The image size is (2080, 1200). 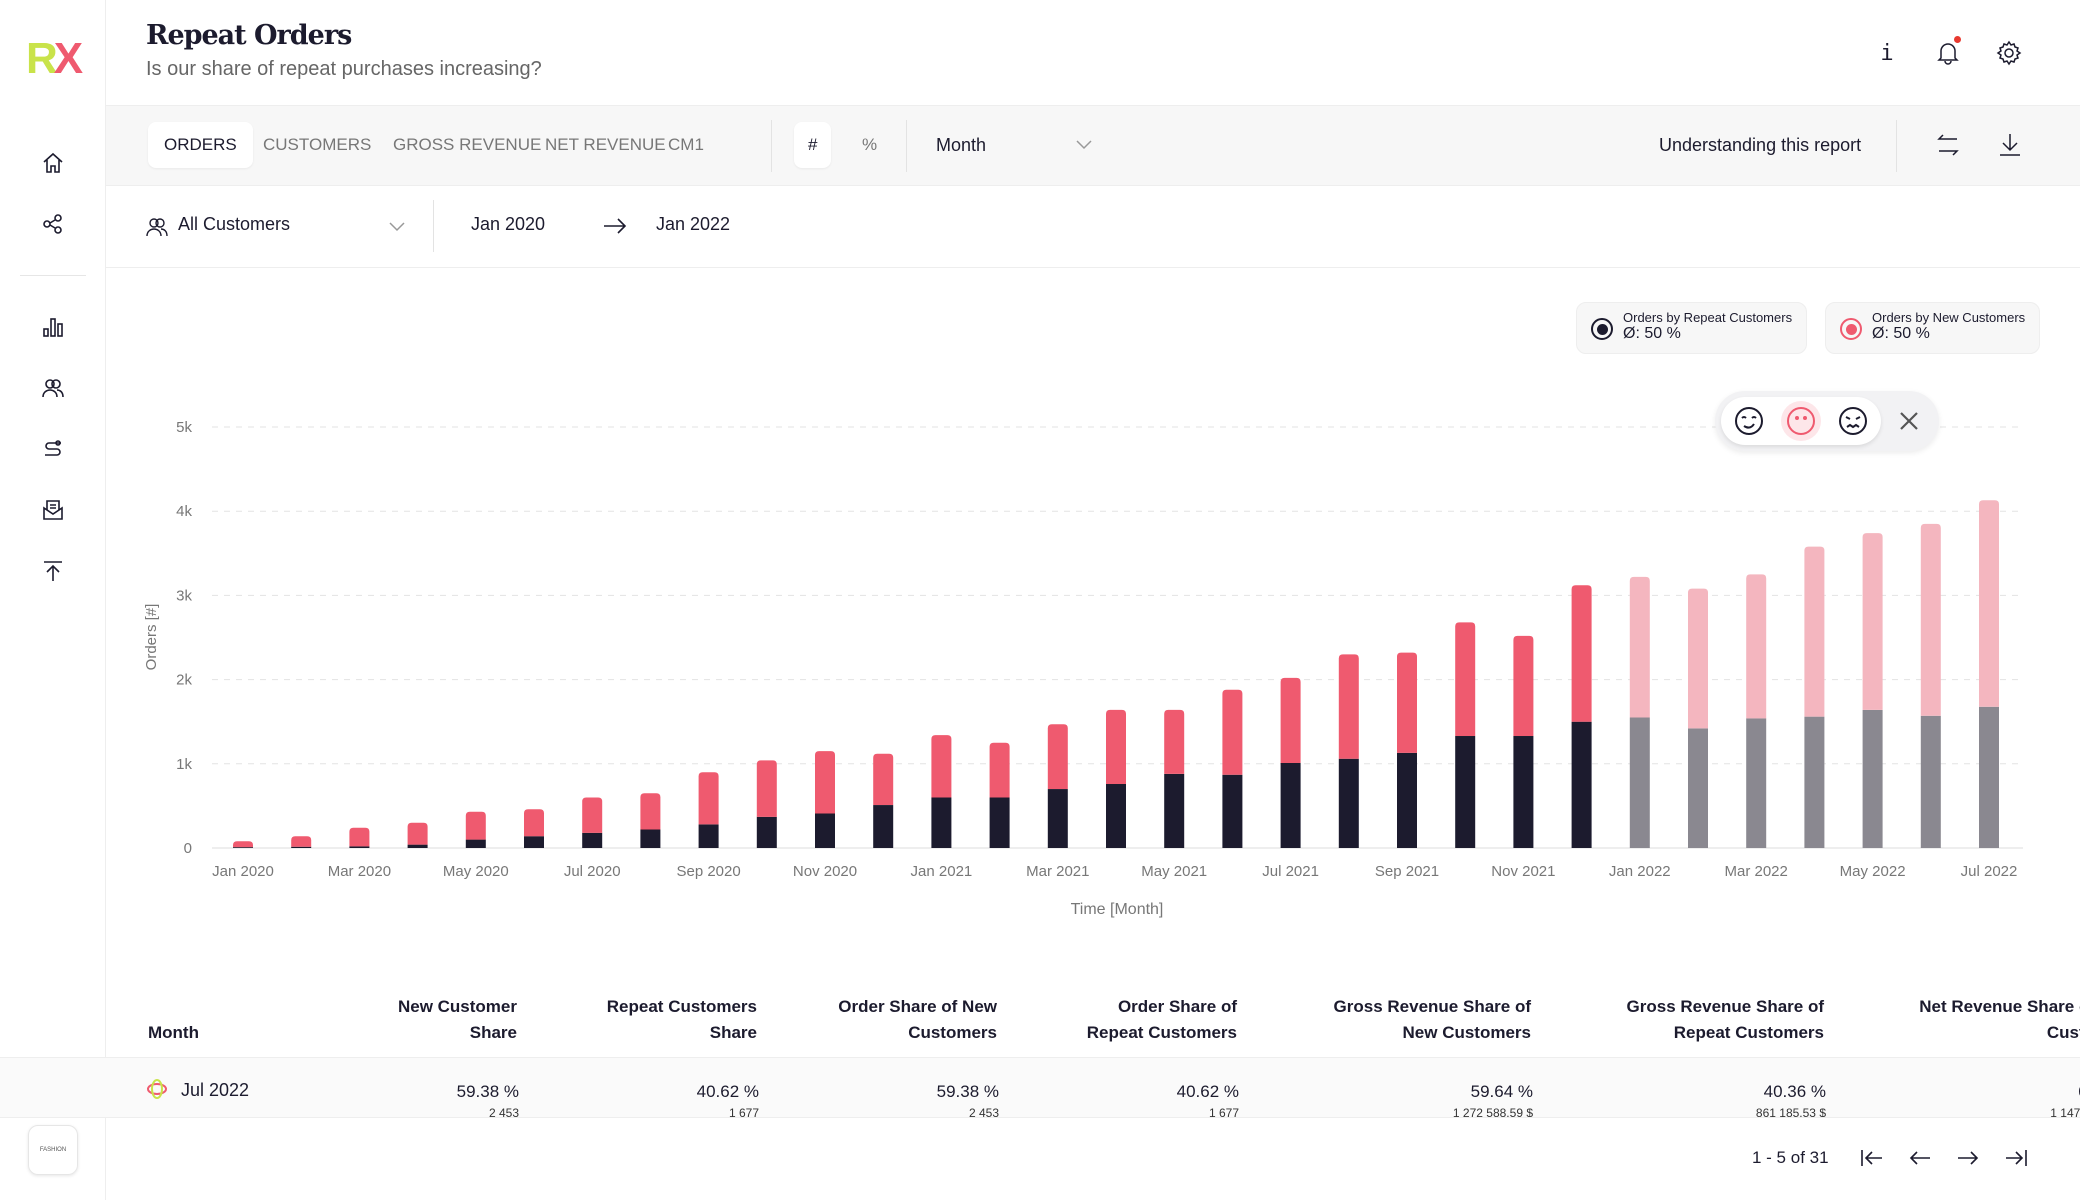 I want to click on close-icon, so click(x=1909, y=423).